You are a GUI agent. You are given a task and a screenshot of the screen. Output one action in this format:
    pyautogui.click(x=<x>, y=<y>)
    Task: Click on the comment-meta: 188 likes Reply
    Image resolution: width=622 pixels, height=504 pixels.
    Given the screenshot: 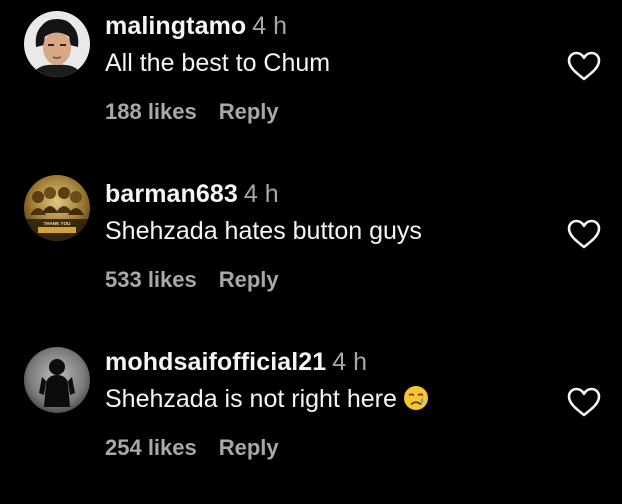 What is the action you would take?
    pyautogui.click(x=192, y=112)
    